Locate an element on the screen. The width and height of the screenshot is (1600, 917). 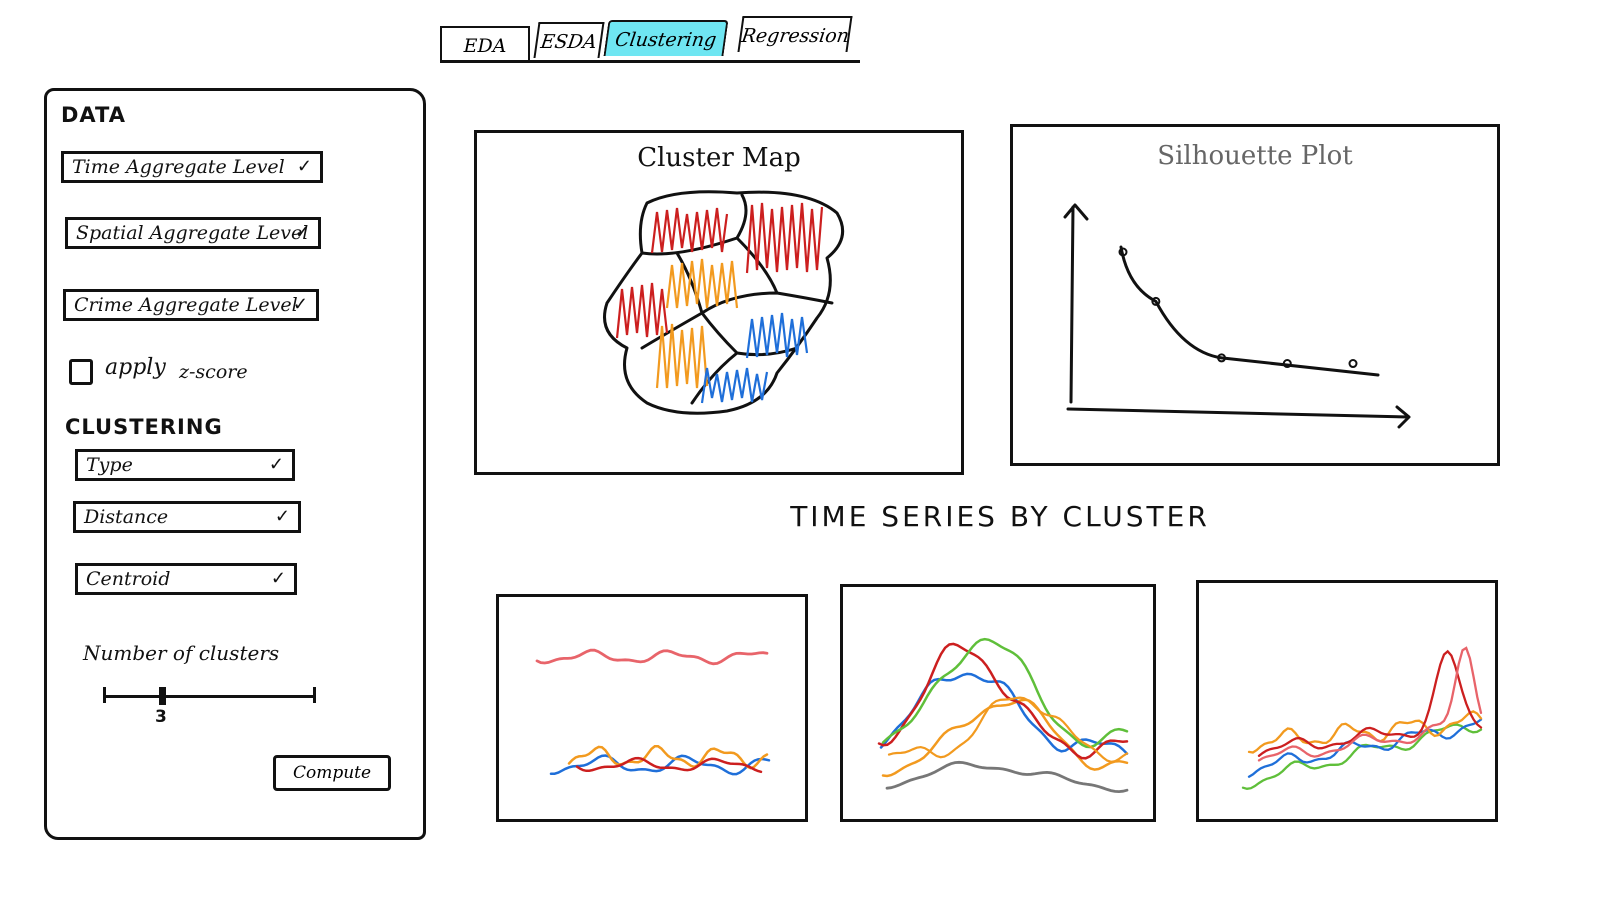
slider-tick-max is located at coordinates (314, 695).